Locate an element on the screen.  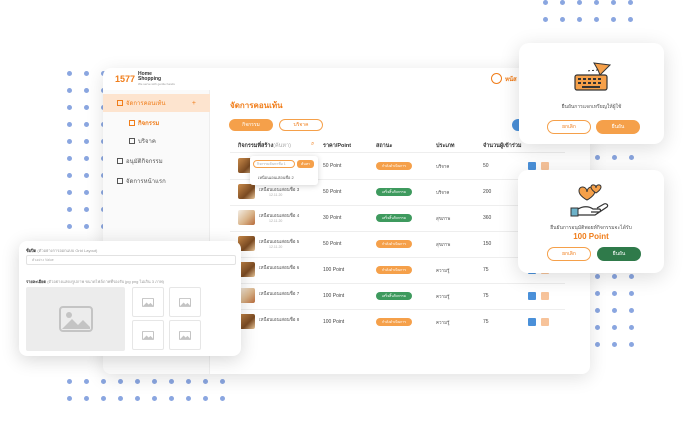
status-badge: เสร็จสิ้นกิจกรรม is located at coordinates (394, 218).